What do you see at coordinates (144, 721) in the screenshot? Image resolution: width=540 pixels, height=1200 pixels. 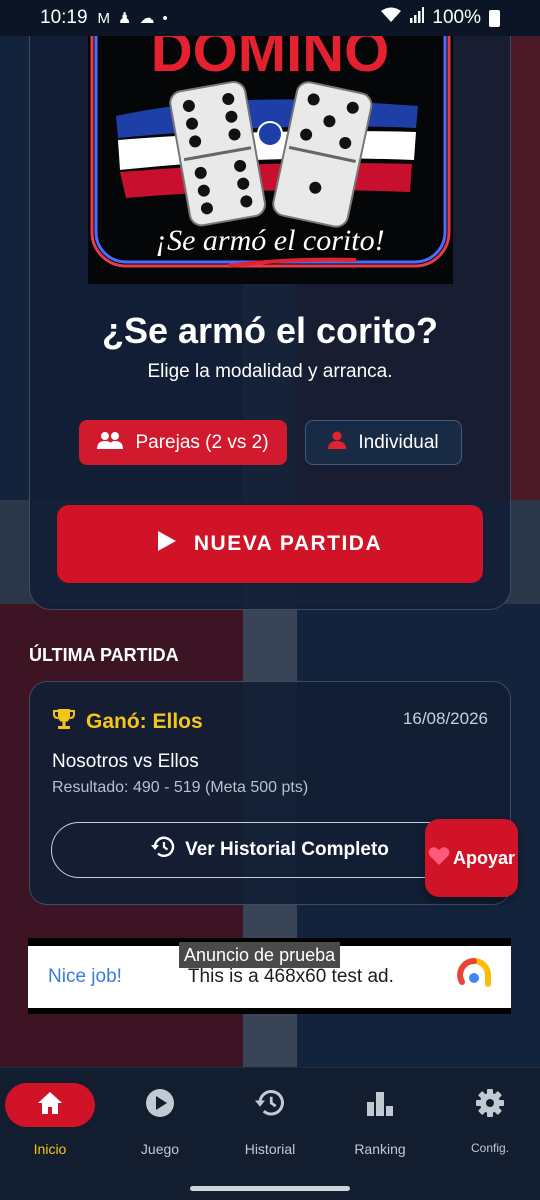 I see `winner-text: Ganó: Ellos` at bounding box center [144, 721].